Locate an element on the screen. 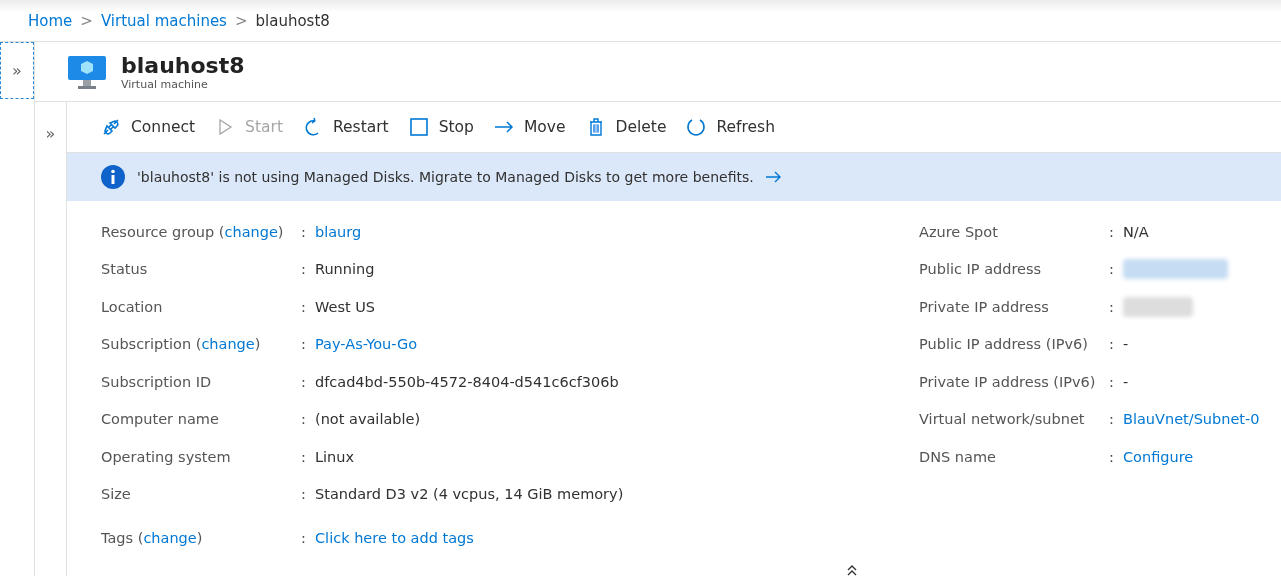 Image resolution: width=1281 pixels, height=576 pixels. property-link: Pay-As-You-Go is located at coordinates (366, 344).